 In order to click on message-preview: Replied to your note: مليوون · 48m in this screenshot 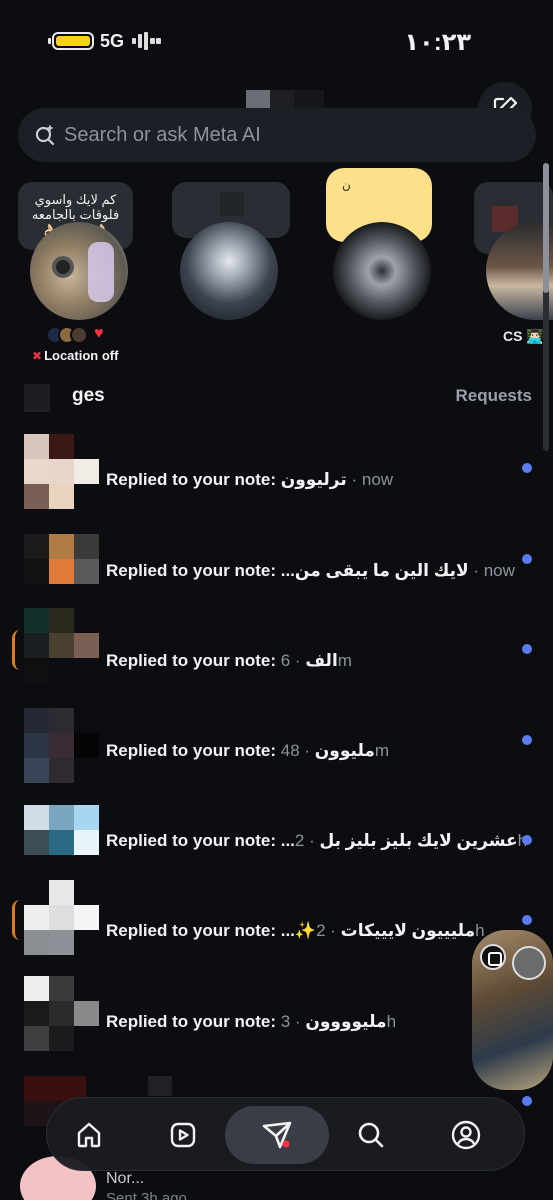, I will do `click(248, 750)`.